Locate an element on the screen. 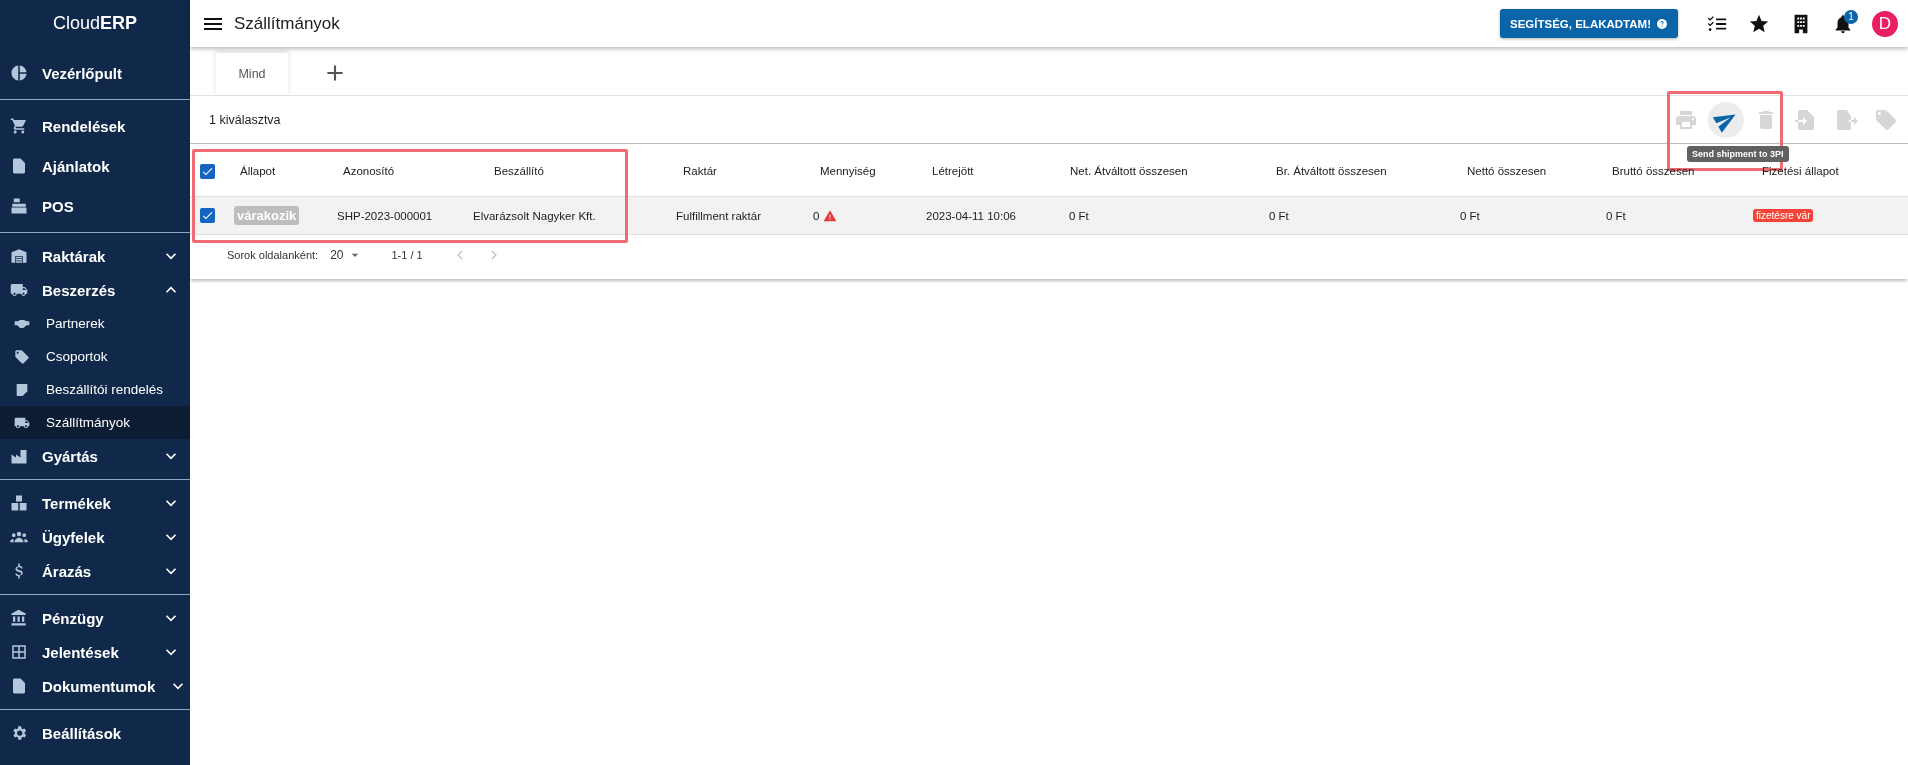 This screenshot has height=765, width=1908. sidebar-item: Gyártás is located at coordinates (95, 456).